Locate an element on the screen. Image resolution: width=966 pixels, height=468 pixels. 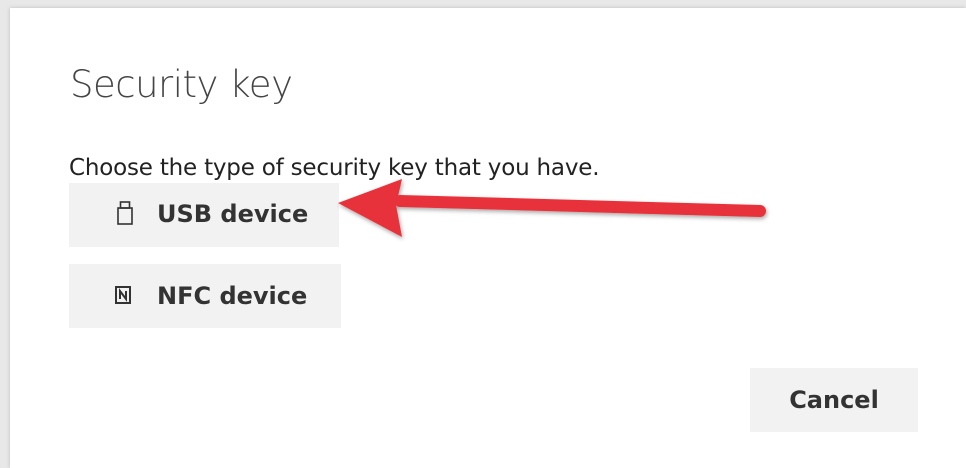
usb-device-label: USB device is located at coordinates (233, 214).